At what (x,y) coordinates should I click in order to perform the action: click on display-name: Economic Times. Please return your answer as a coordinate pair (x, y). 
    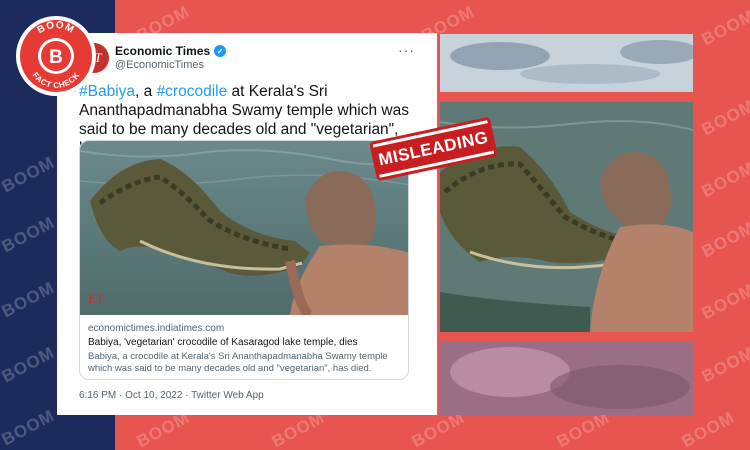
    Looking at the image, I should click on (162, 51).